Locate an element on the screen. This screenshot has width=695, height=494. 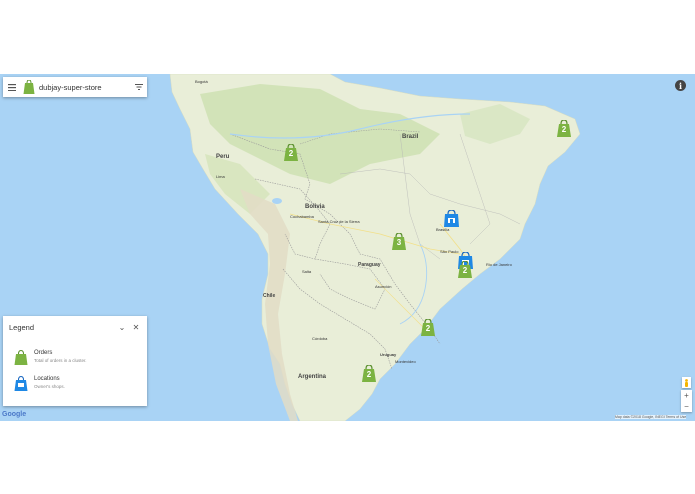
legend-item-locations: Locations Owner's shops. is located at coordinates (39, 383).